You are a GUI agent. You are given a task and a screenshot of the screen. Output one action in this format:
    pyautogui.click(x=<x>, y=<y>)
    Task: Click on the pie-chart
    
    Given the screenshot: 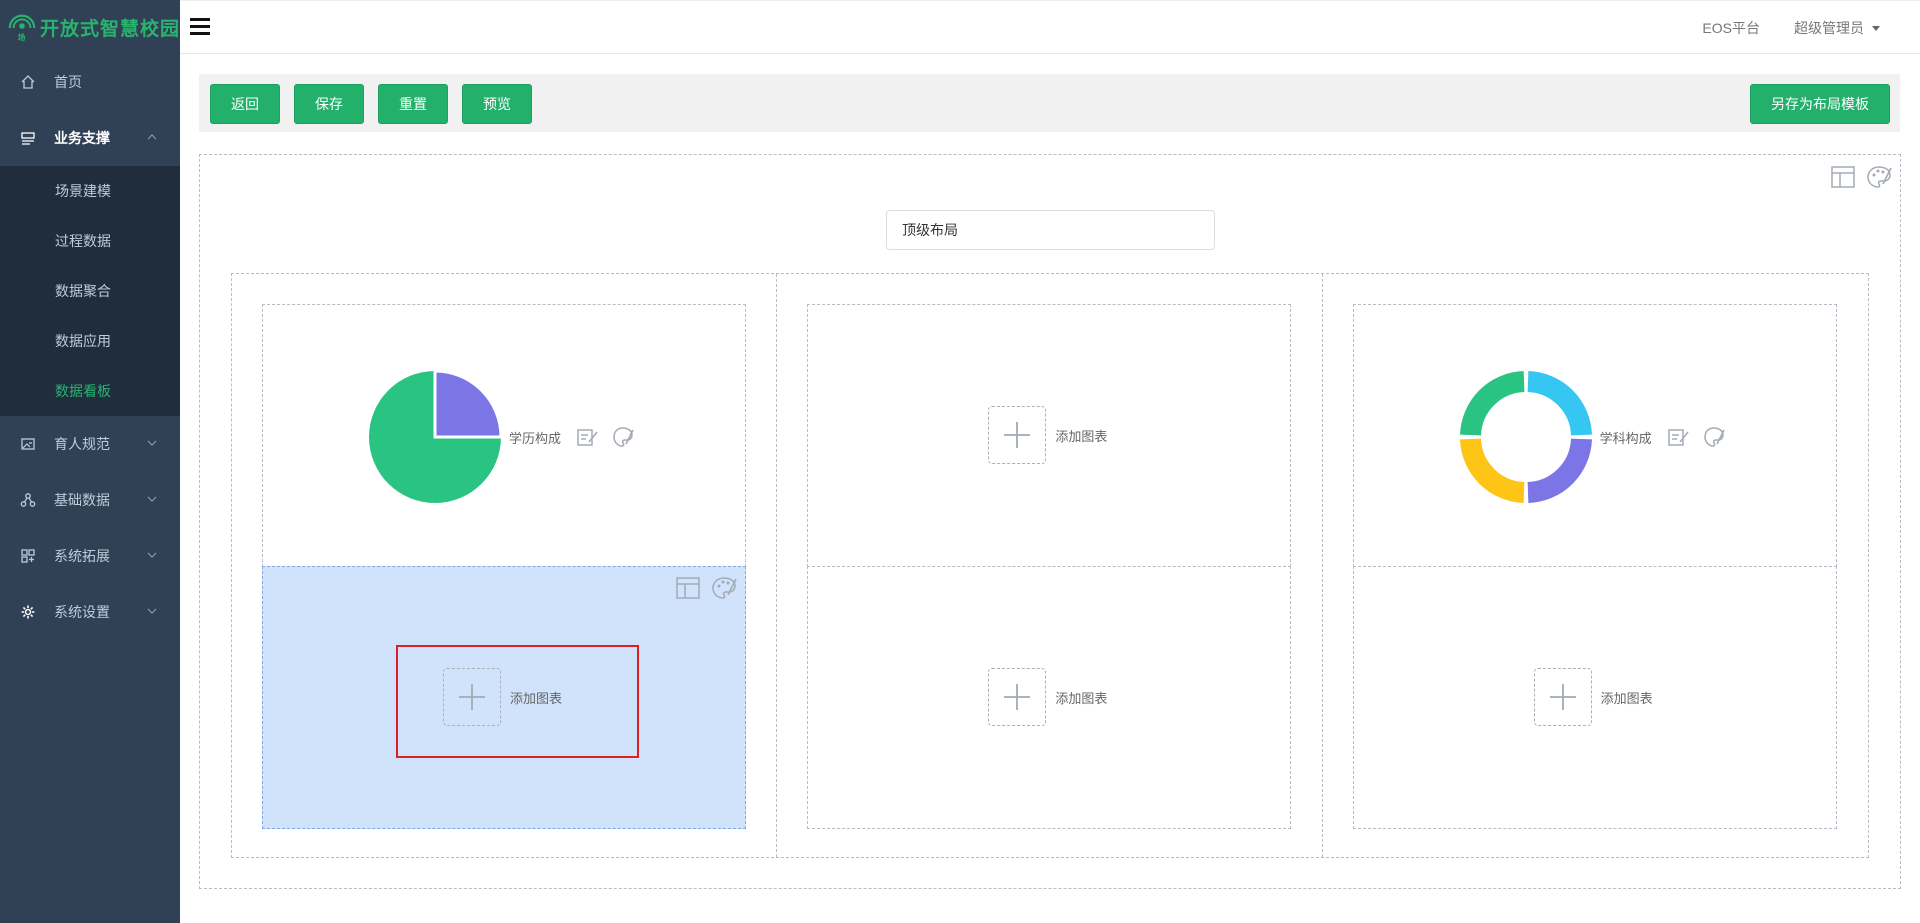 What is the action you would take?
    pyautogui.click(x=435, y=437)
    